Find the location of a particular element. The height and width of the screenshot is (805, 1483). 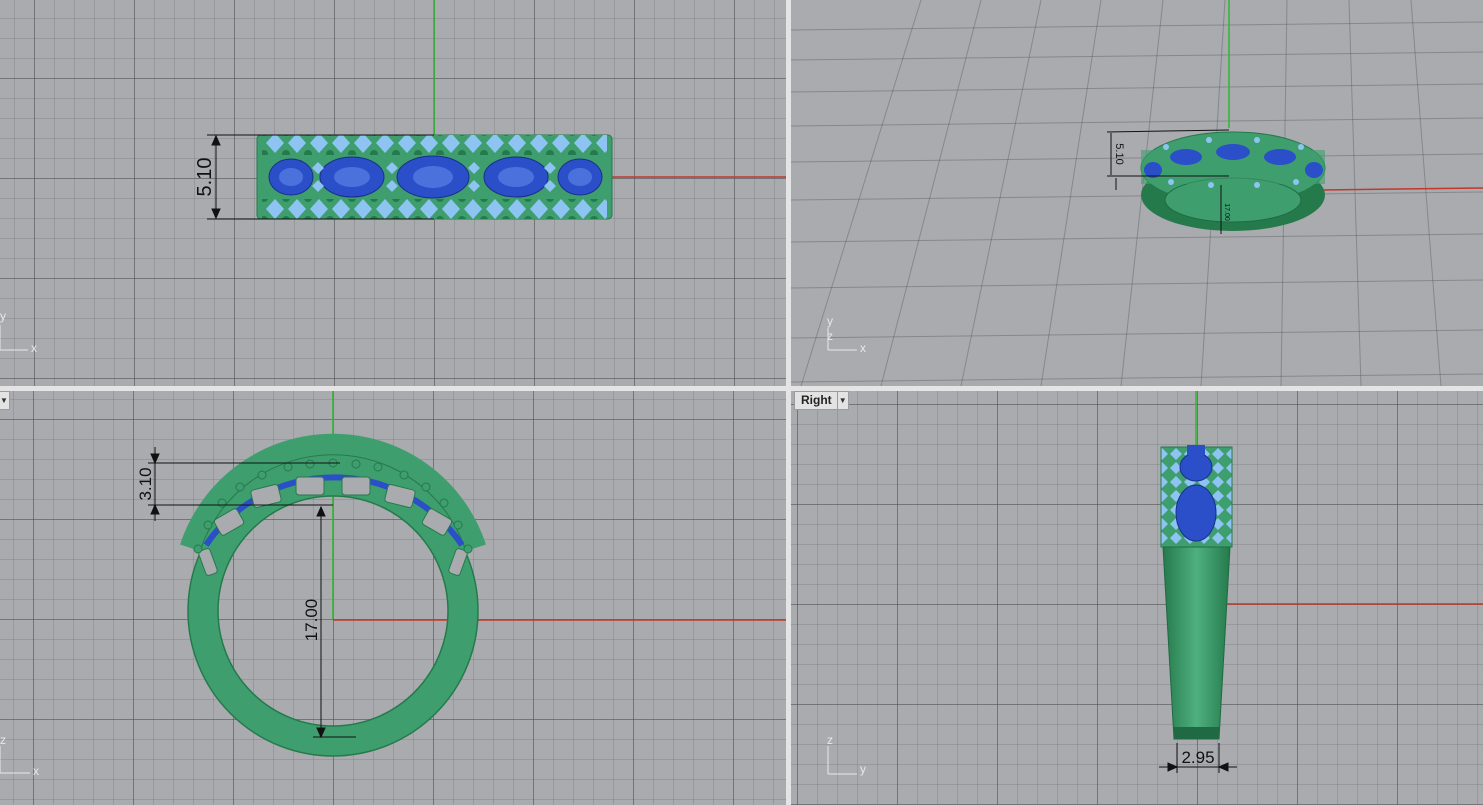

ring-perspective is located at coordinates (1233, 181).